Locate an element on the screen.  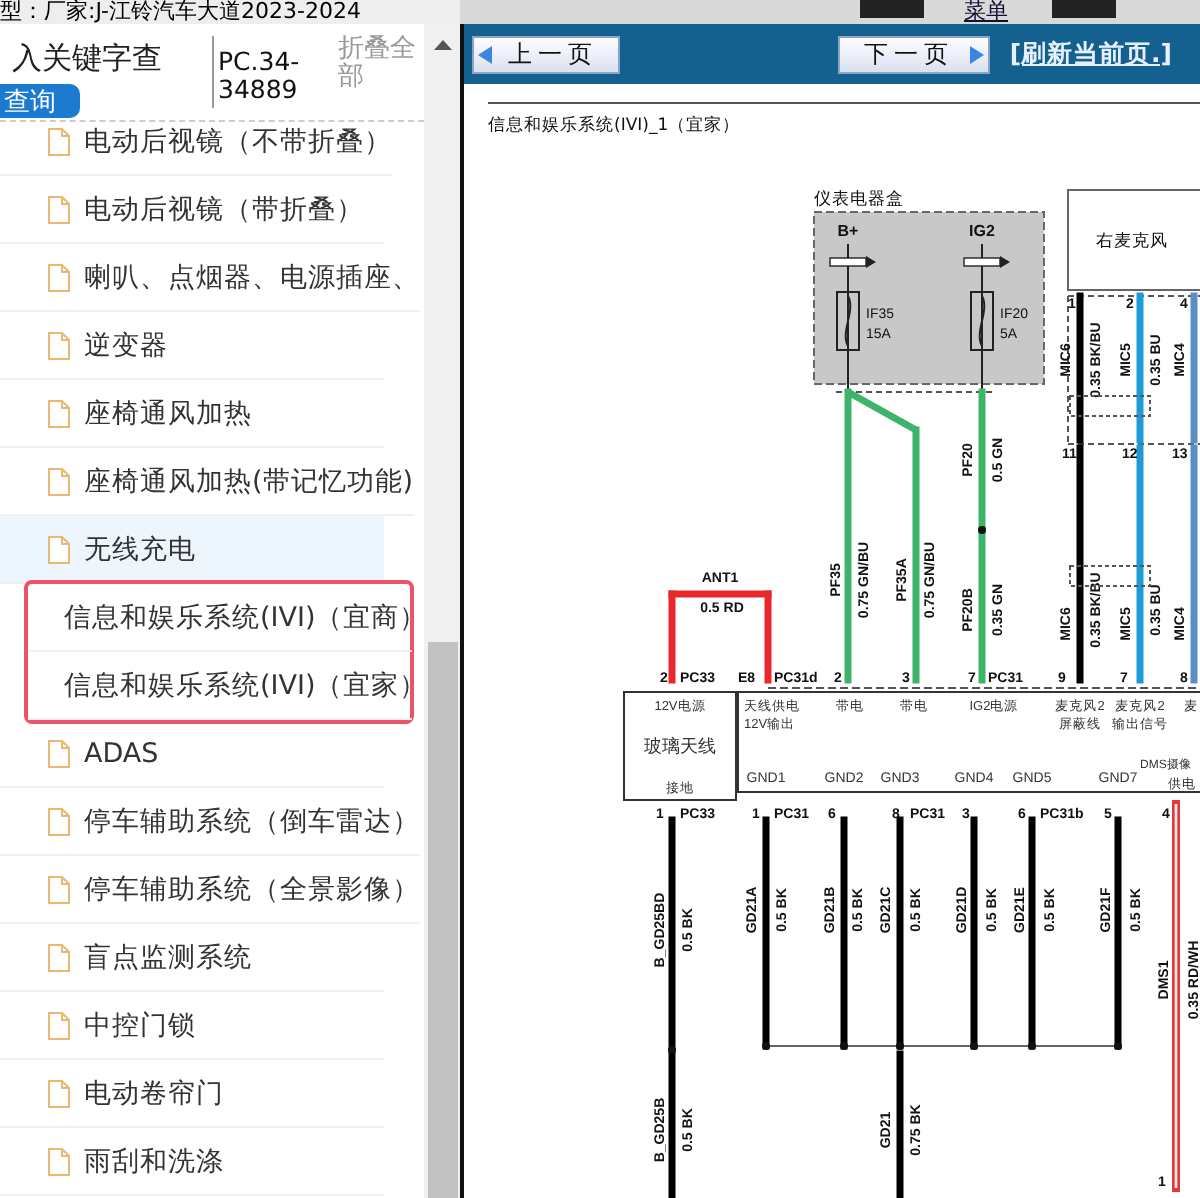
sidebar-item: 电动卷帘门 is located at coordinates (192, 1094).